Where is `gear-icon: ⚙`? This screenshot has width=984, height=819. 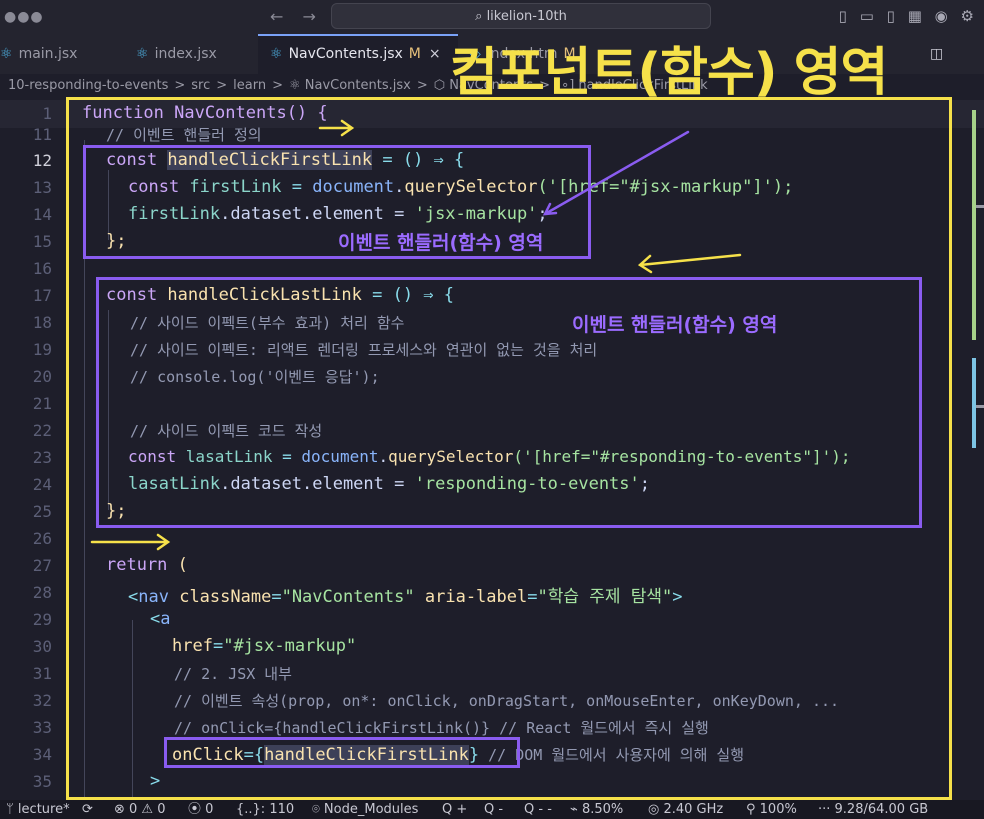 gear-icon: ⚙ is located at coordinates (967, 16).